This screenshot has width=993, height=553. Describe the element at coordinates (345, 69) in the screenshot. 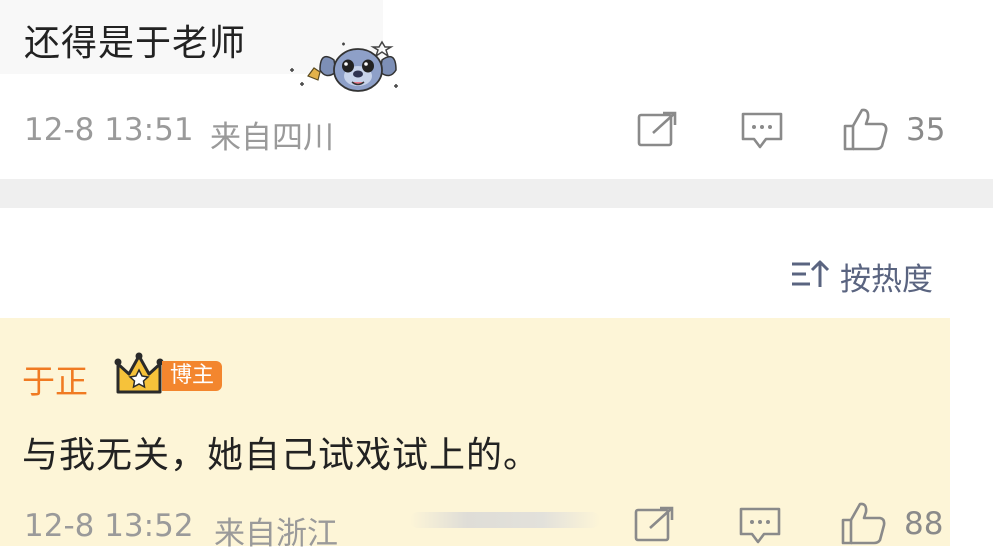

I see `stitch-sticker-icon` at that location.